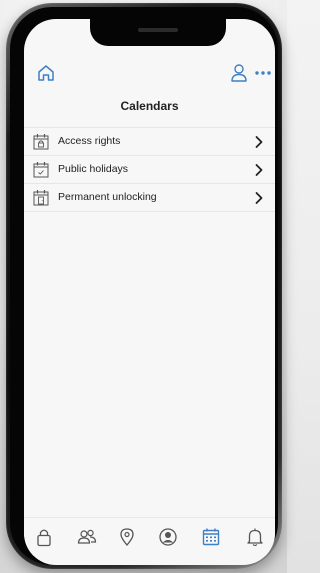 Image resolution: width=320 pixels, height=573 pixels. I want to click on list-item-permanent-unlocking: Permanent unlocking, so click(149, 198).